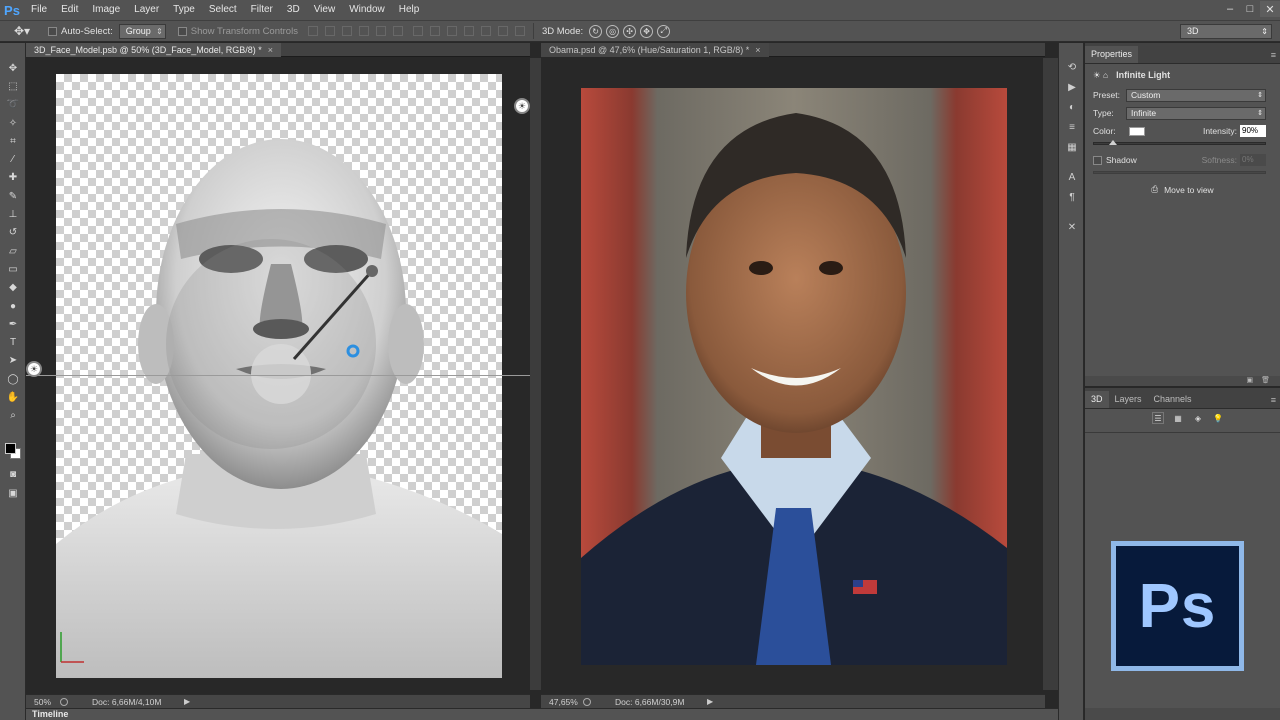 The width and height of the screenshot is (1280, 720). Describe the element at coordinates (13, 474) in the screenshot. I see `quick-mask-icon: ◙` at that location.